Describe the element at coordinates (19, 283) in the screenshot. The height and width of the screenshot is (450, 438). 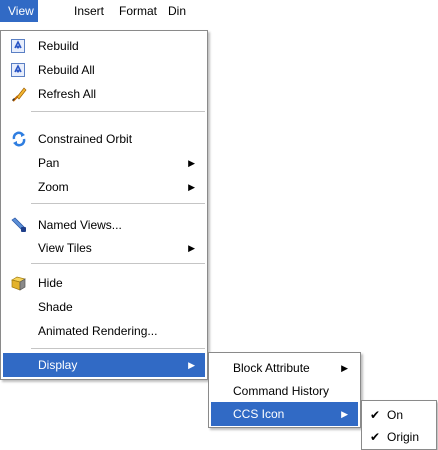
I see `hide-icon` at that location.